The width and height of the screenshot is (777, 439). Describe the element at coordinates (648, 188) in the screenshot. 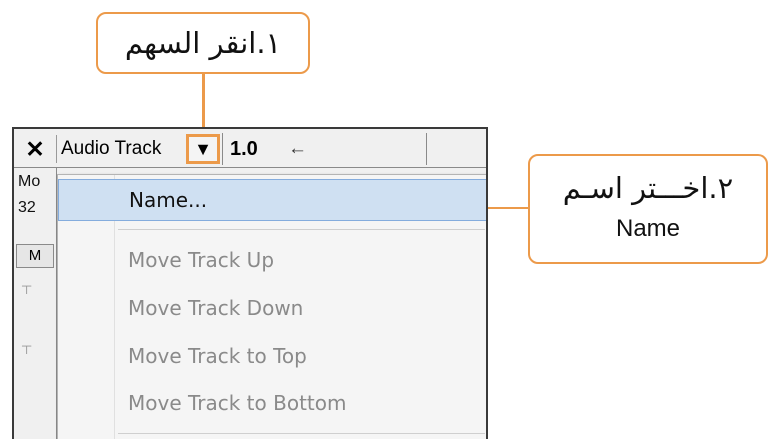

I see `step2-callout-text: ٢.اخـــتر اسـم` at that location.